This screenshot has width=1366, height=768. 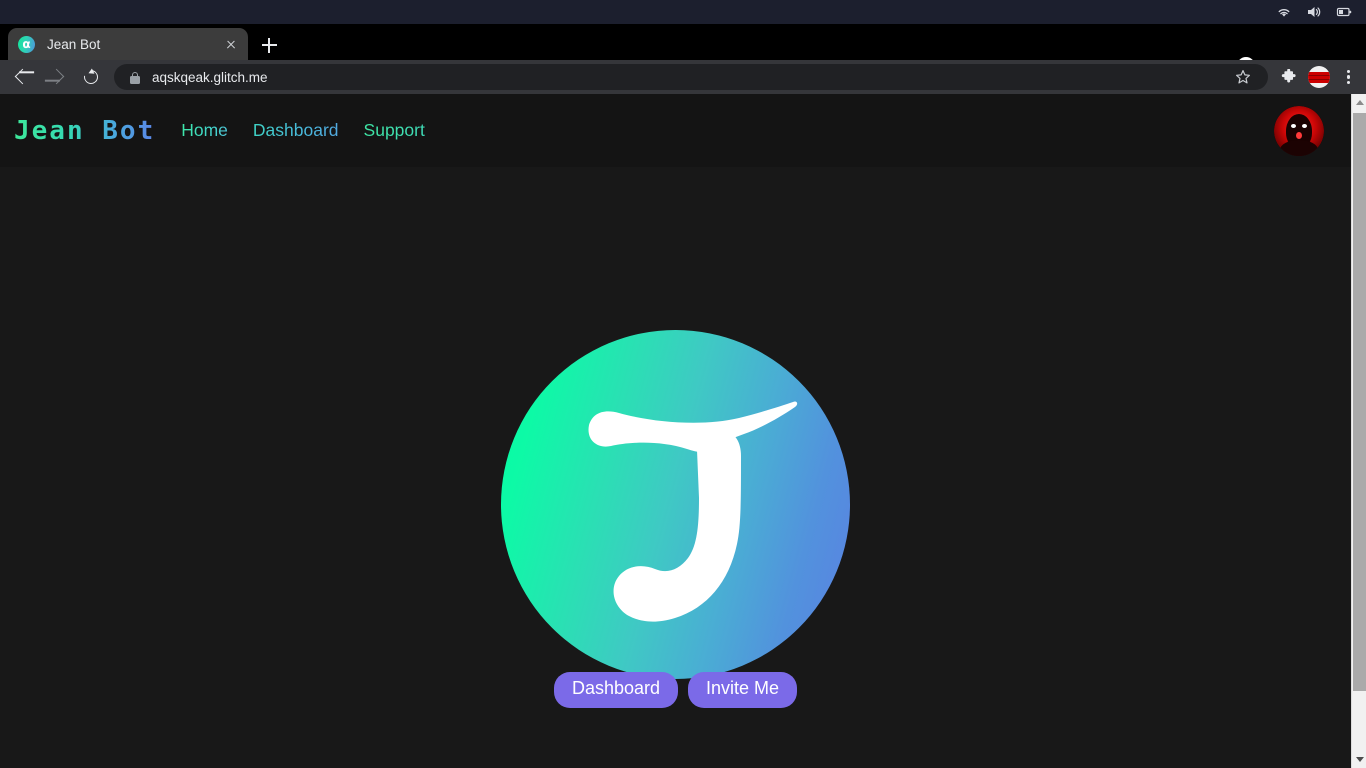 What do you see at coordinates (84, 131) in the screenshot?
I see `site-logo-text: Jean Bot` at bounding box center [84, 131].